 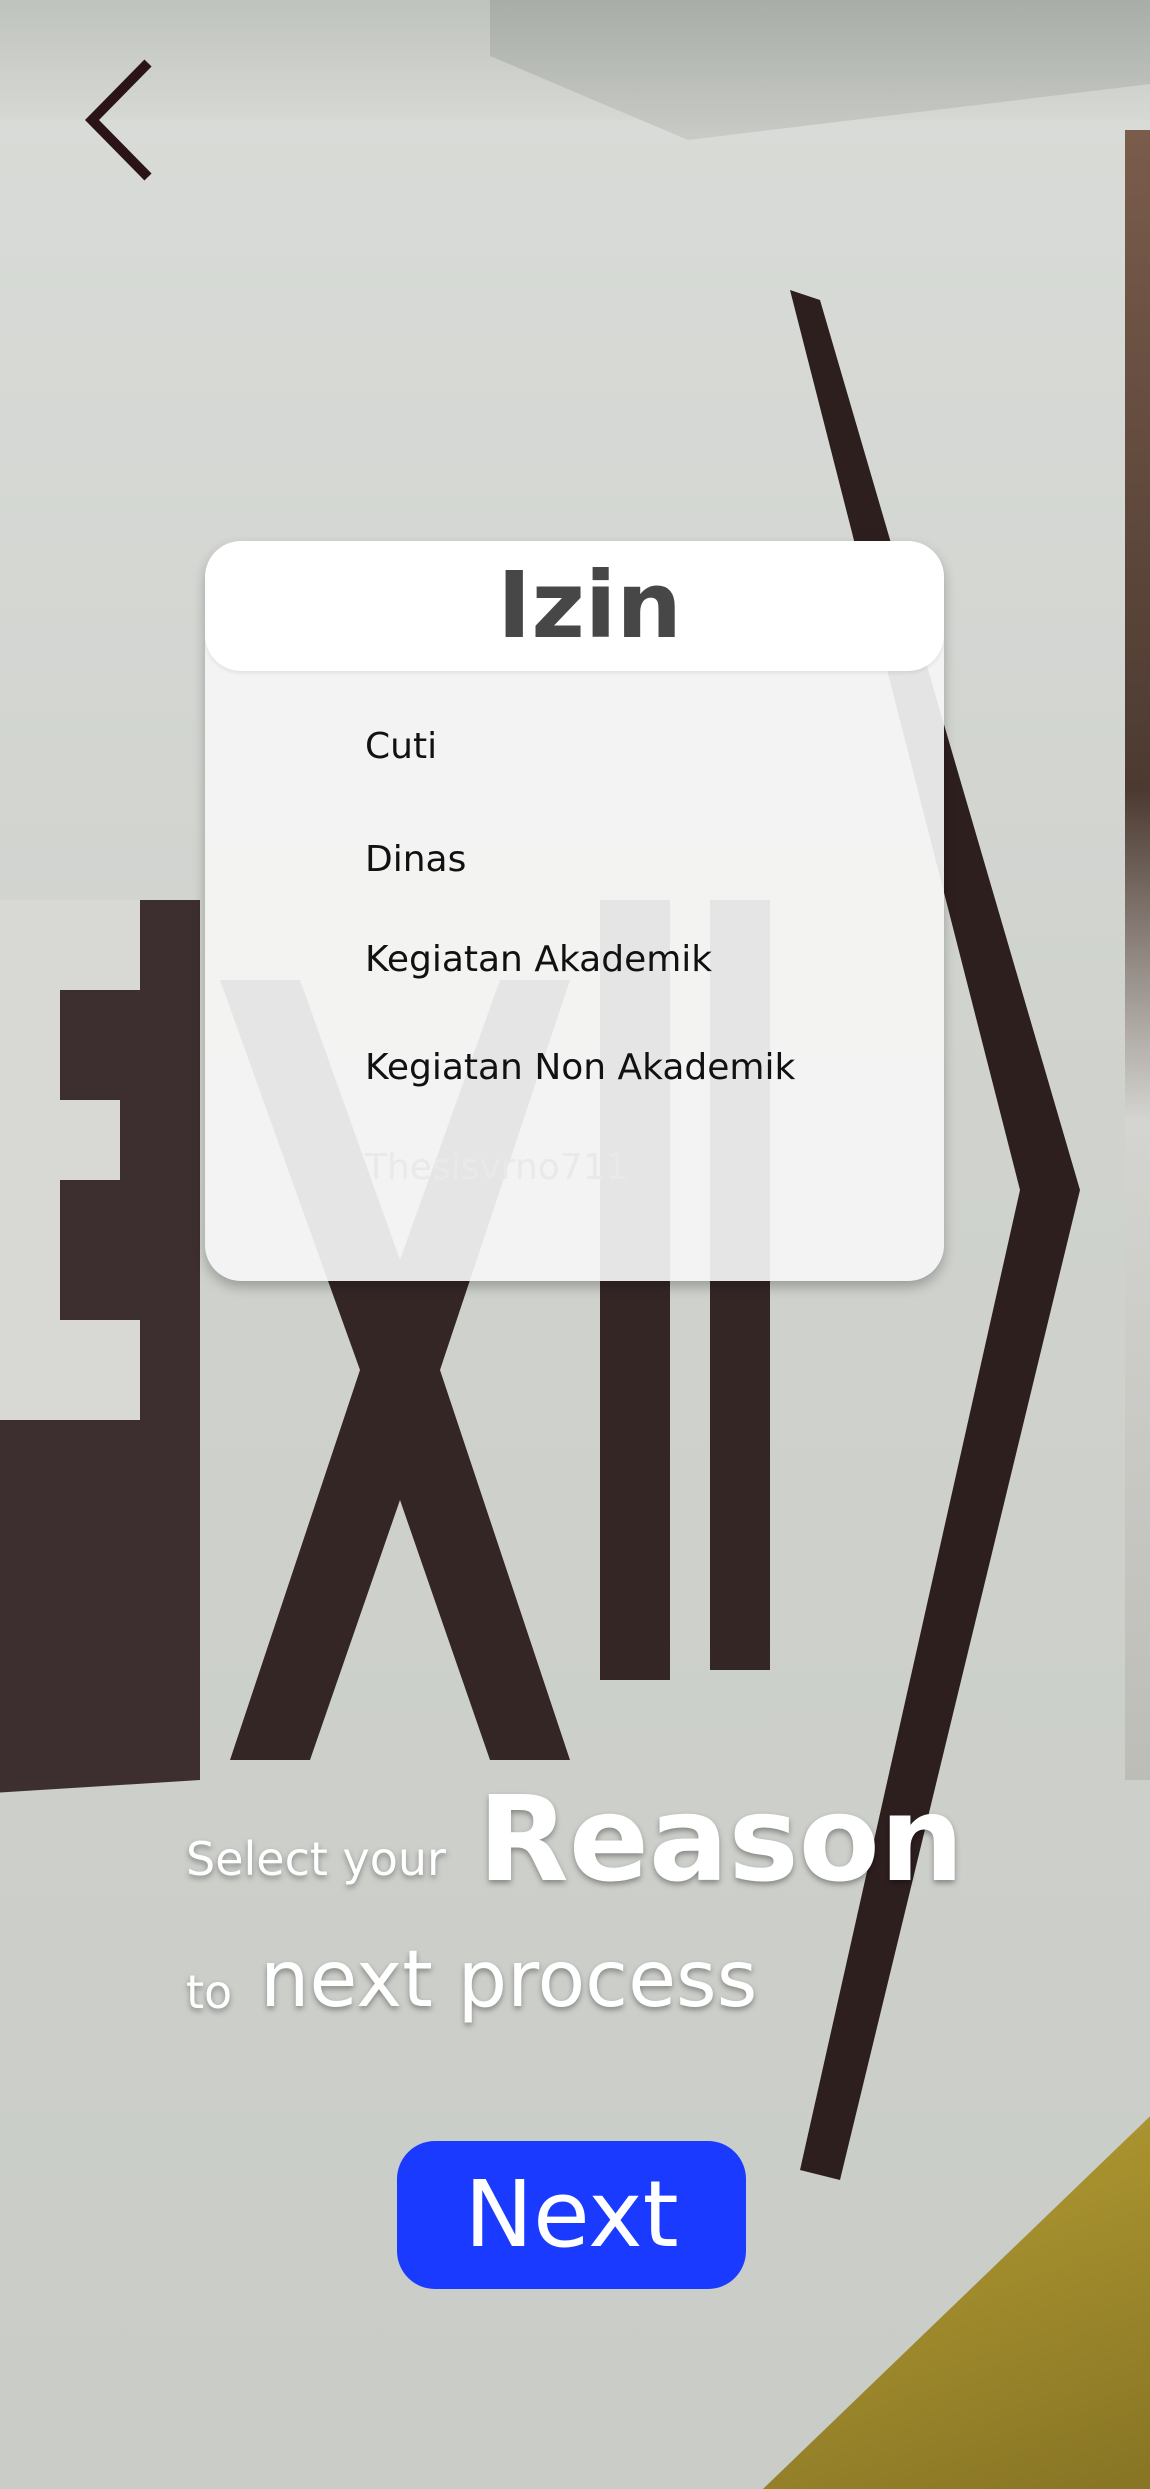 What do you see at coordinates (509, 1980) in the screenshot?
I see `caption-next-process: next process` at bounding box center [509, 1980].